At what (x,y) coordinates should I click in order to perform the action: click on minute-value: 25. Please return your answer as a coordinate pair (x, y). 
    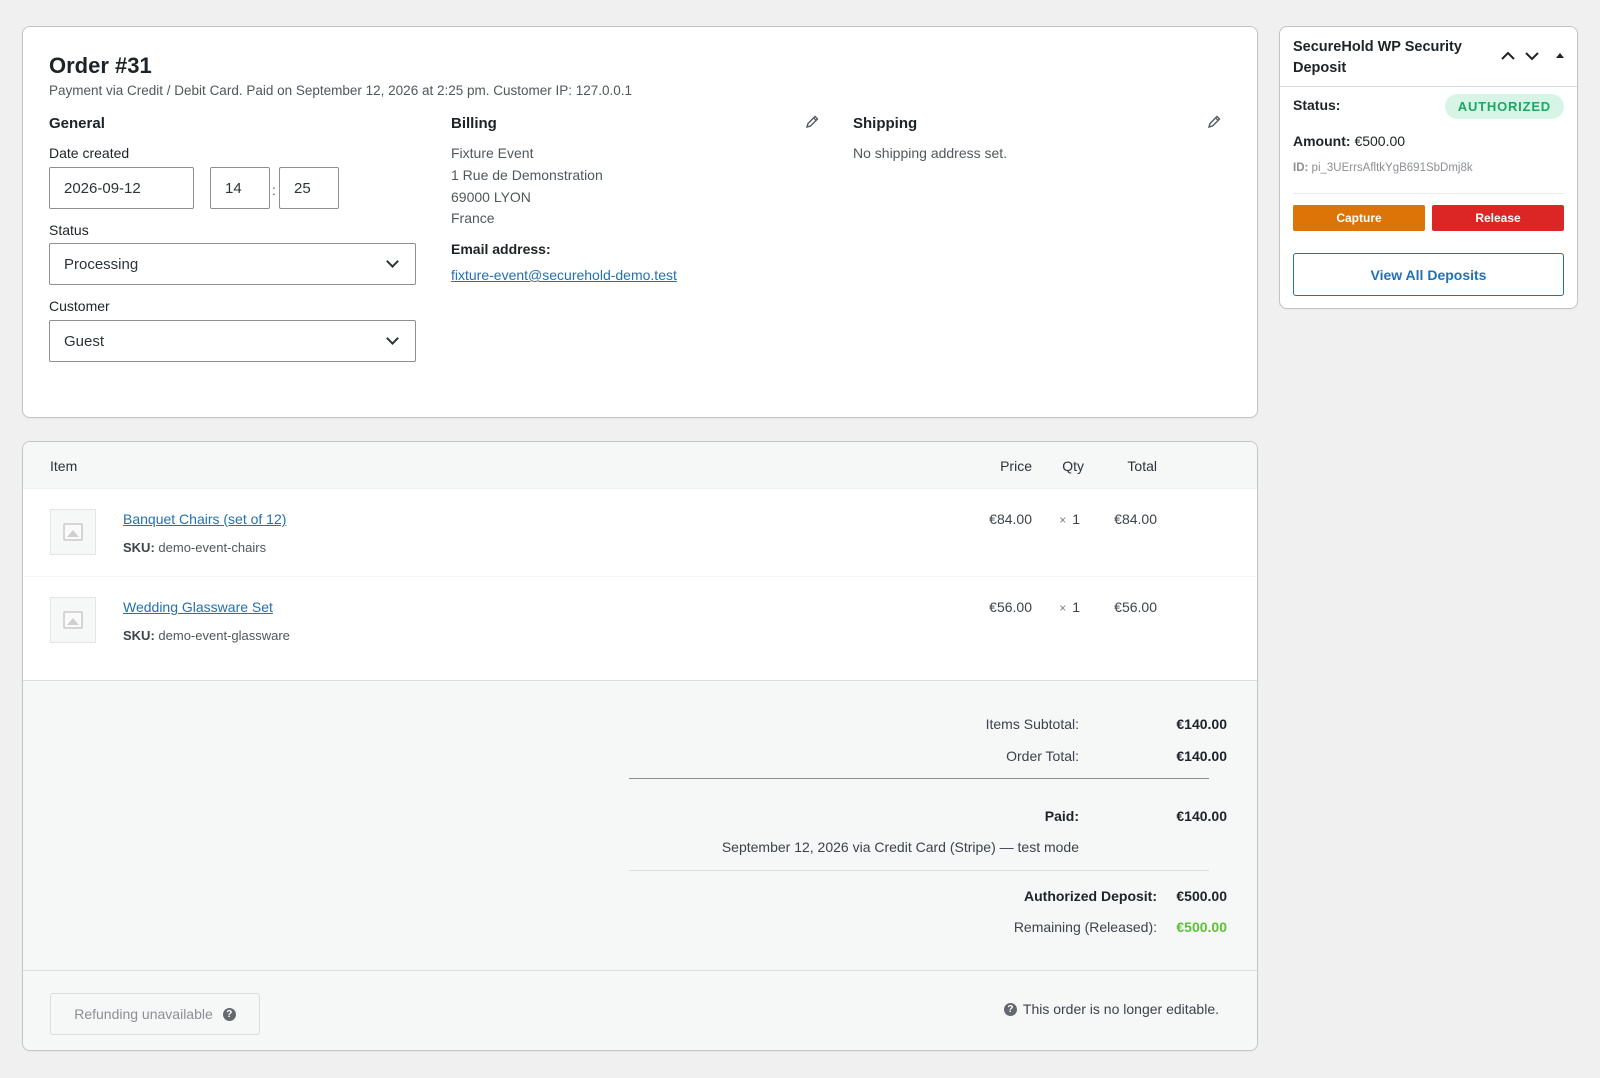
    Looking at the image, I should click on (302, 188).